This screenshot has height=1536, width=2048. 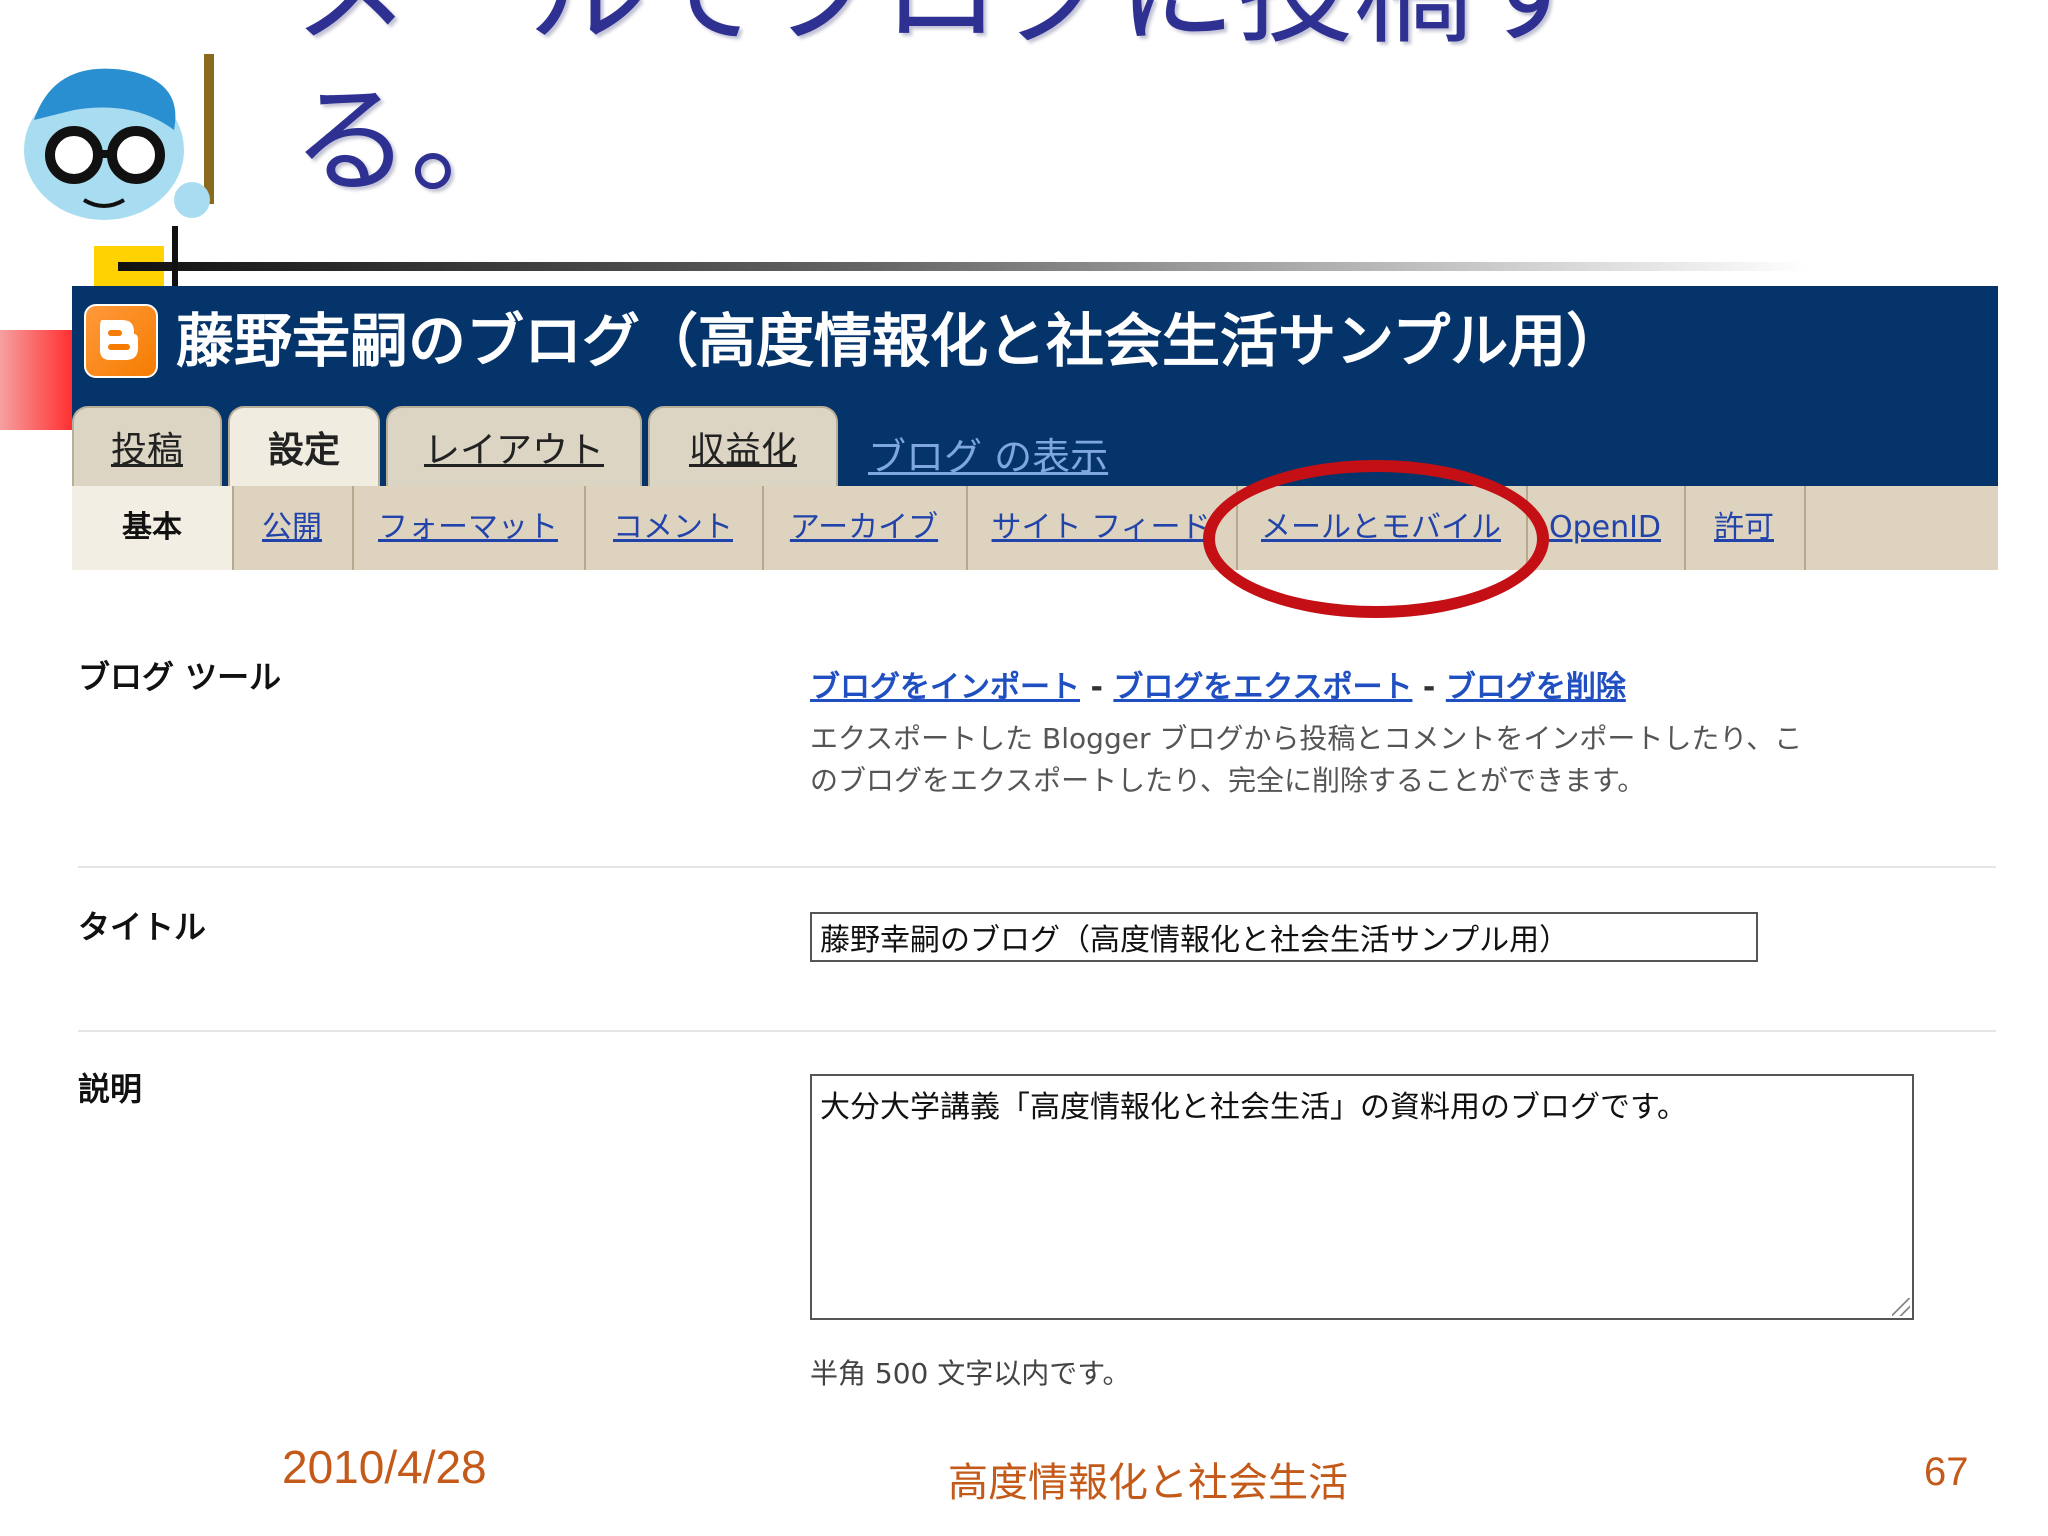 I want to click on subnav-formatting: フォーマット, so click(x=469, y=528).